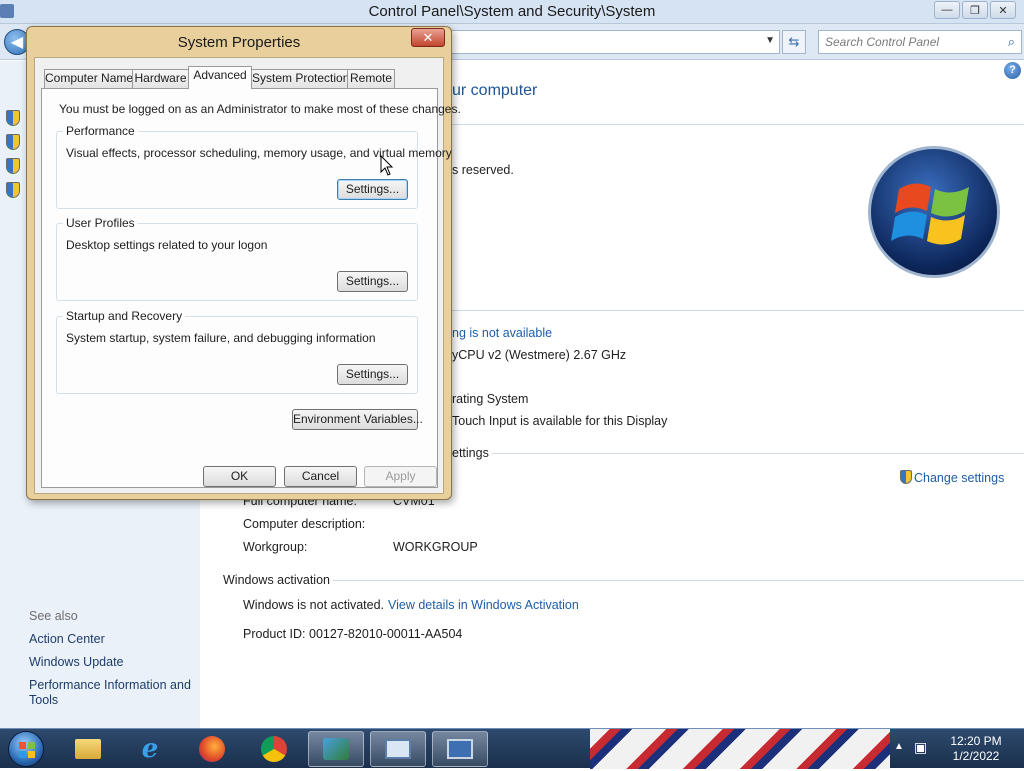  Describe the element at coordinates (43, 700) in the screenshot. I see `link-performance-info-tools: Tools` at that location.